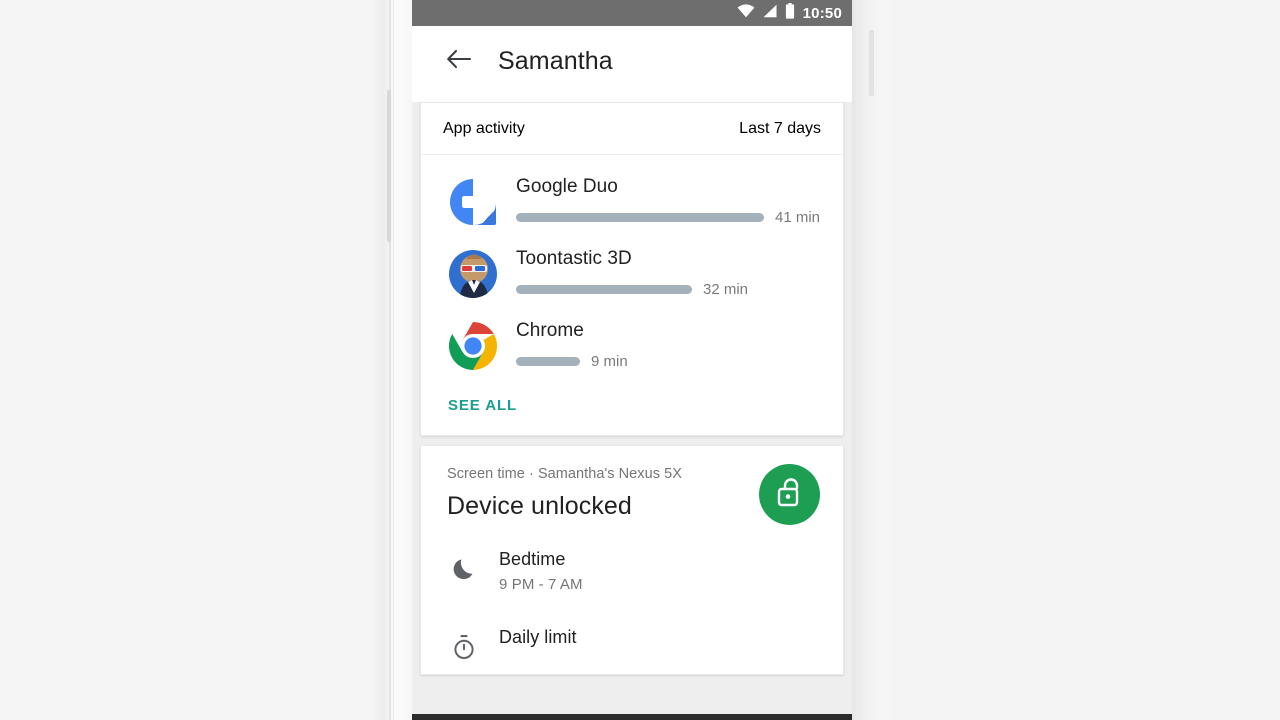 Image resolution: width=1280 pixels, height=720 pixels. What do you see at coordinates (464, 569) in the screenshot?
I see `crescent-moon-icon` at bounding box center [464, 569].